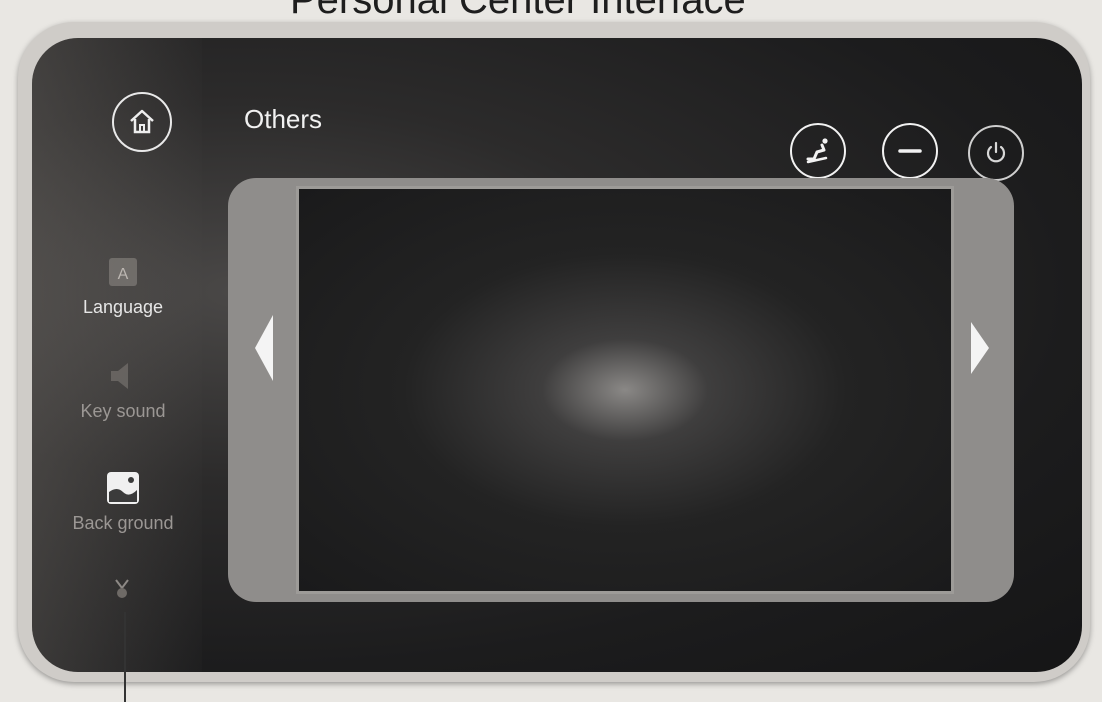 This screenshot has width=1102, height=702. What do you see at coordinates (119, 376) in the screenshot?
I see `speaker-icon` at bounding box center [119, 376].